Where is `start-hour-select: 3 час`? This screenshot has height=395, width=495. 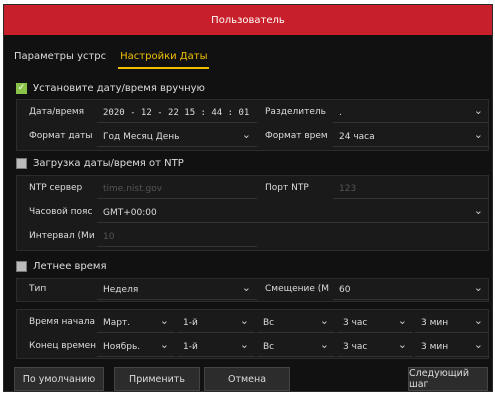 start-hour-select: 3 час is located at coordinates (375, 323).